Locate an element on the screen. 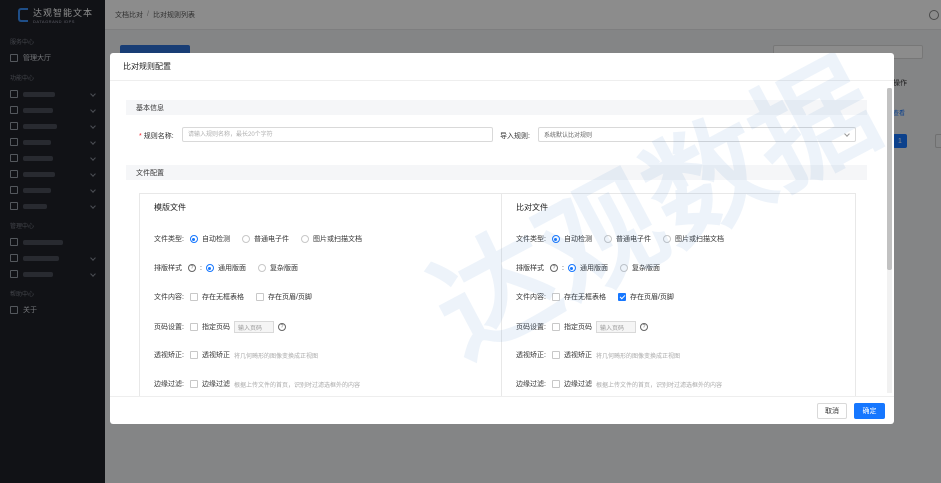  compare-content-row: 文件内容: 存在无框表格 存在页眉/页脚 is located at coordinates (599, 297).